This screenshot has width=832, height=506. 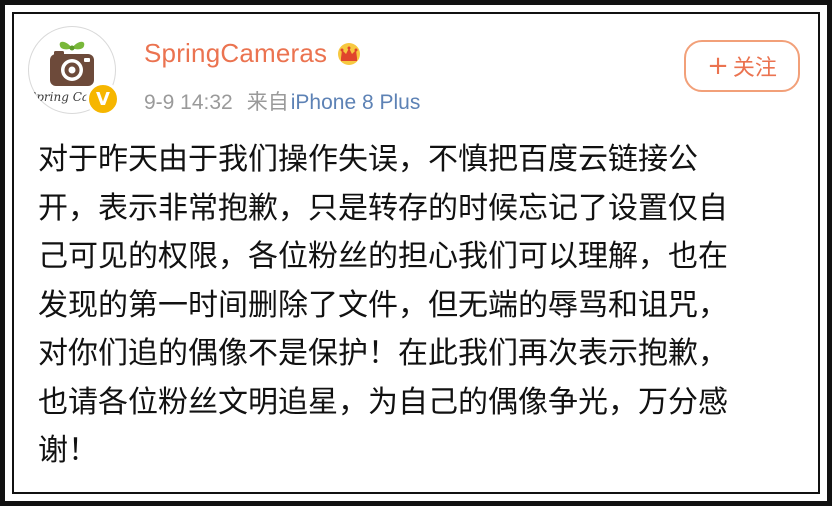 I want to click on follow-button: + 关注, so click(x=742, y=66).